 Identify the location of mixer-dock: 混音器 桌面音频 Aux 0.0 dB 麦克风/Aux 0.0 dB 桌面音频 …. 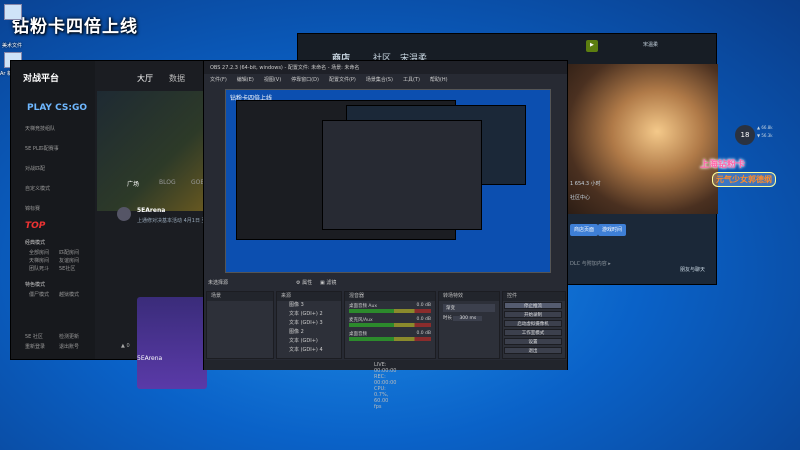
(390, 325).